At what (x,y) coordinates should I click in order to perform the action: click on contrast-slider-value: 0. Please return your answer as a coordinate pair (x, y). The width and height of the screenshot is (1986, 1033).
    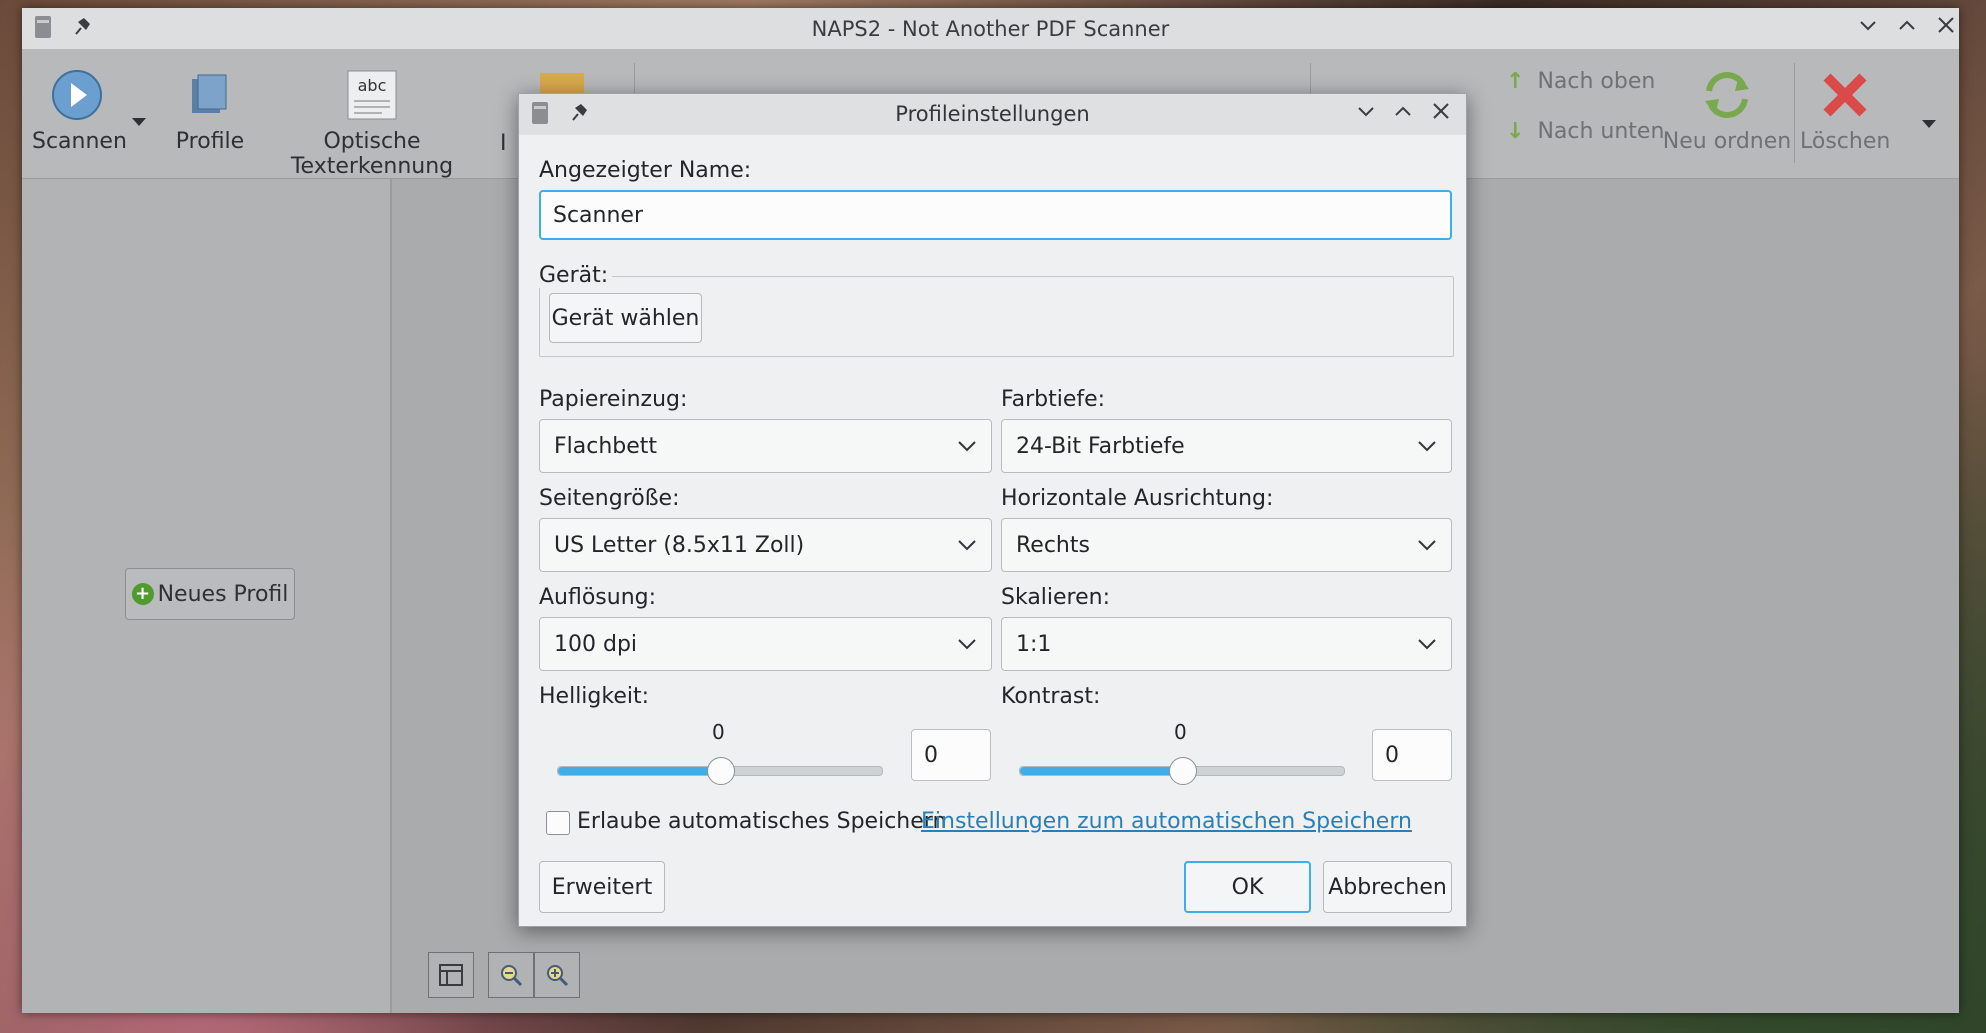
    Looking at the image, I should click on (1180, 732).